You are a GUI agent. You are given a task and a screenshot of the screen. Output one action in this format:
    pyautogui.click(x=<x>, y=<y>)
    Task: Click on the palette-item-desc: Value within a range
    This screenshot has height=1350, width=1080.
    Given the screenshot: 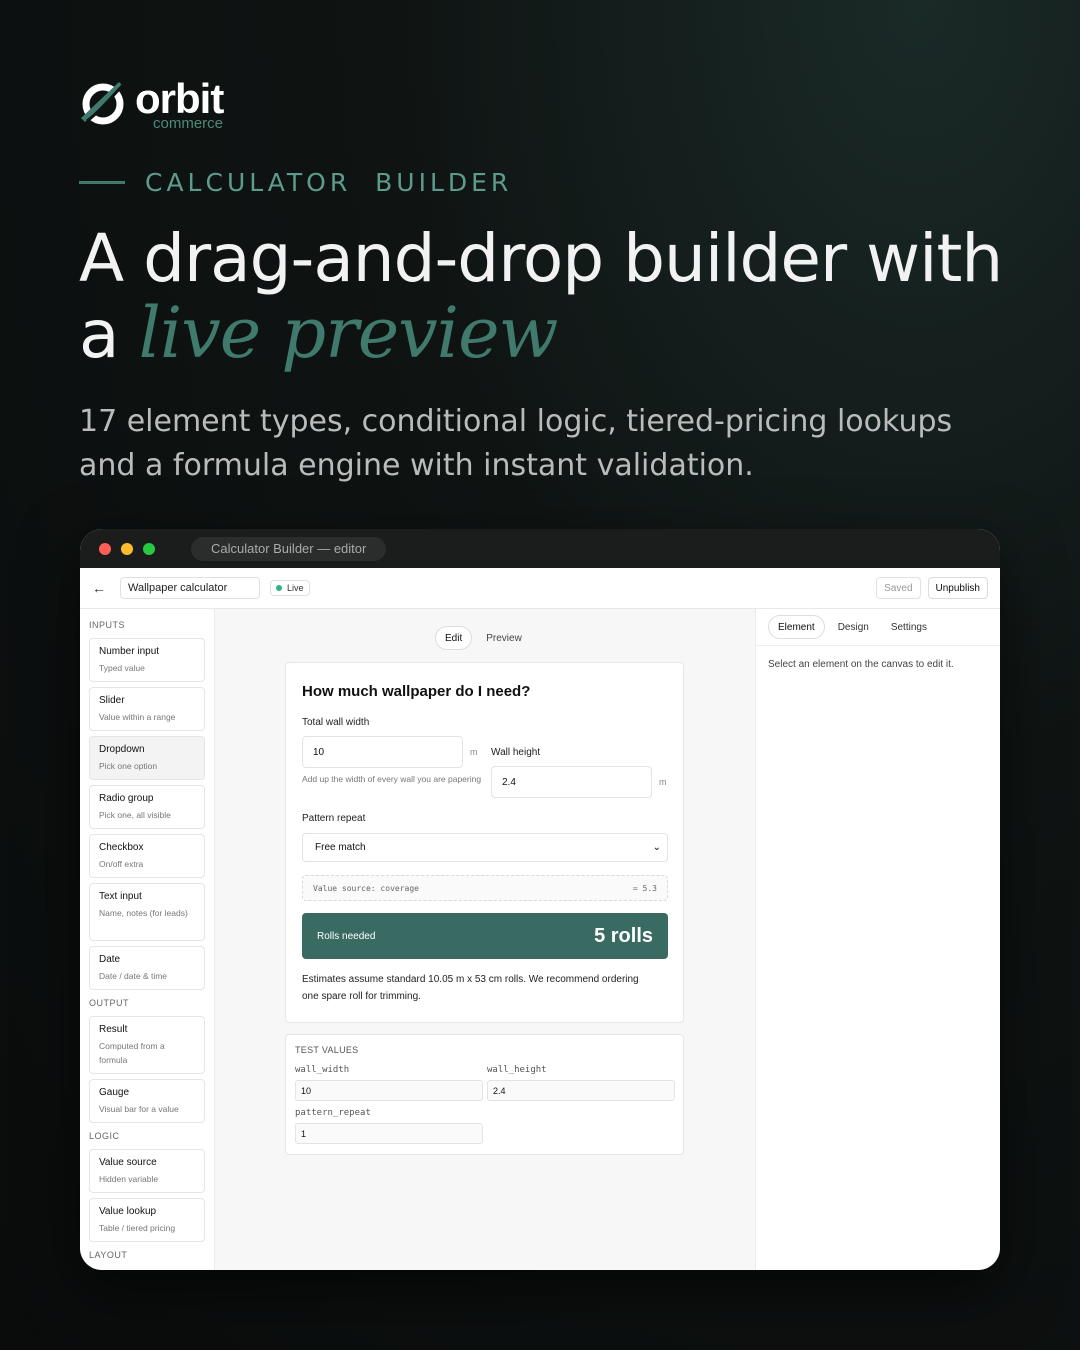 What is the action you would take?
    pyautogui.click(x=137, y=717)
    